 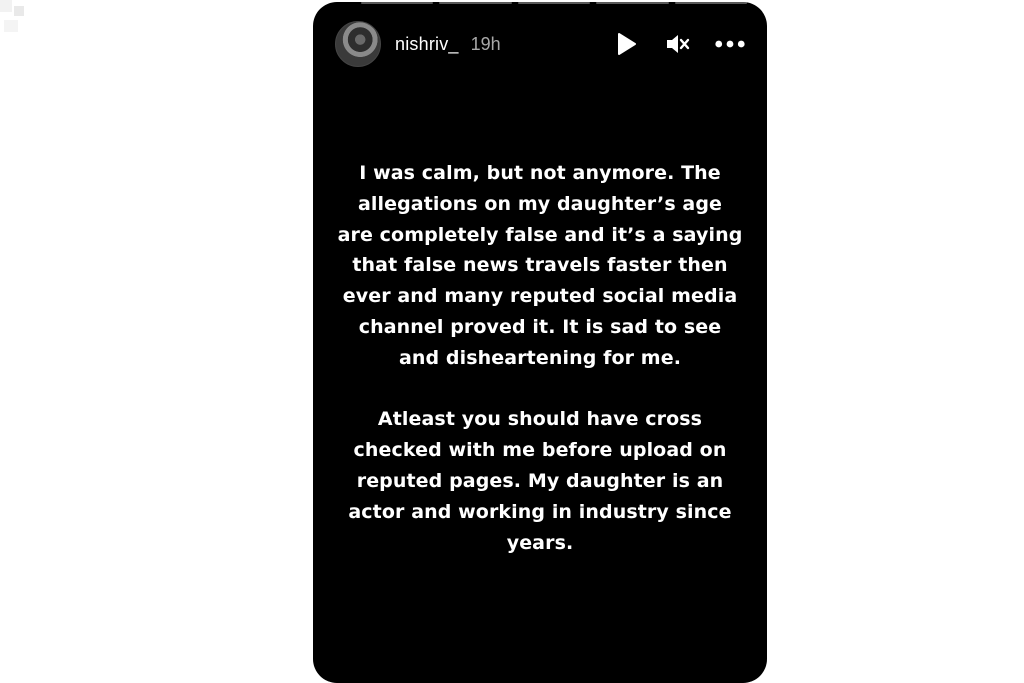 What do you see at coordinates (485, 43) in the screenshot?
I see `timestamp: 19h` at bounding box center [485, 43].